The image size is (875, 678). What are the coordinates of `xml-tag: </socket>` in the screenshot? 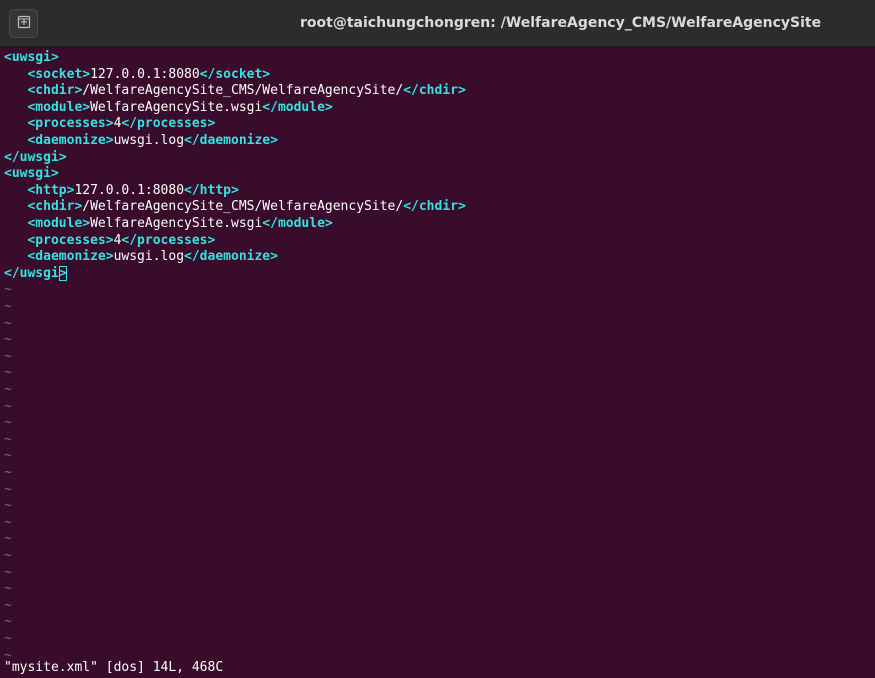 It's located at (235, 74).